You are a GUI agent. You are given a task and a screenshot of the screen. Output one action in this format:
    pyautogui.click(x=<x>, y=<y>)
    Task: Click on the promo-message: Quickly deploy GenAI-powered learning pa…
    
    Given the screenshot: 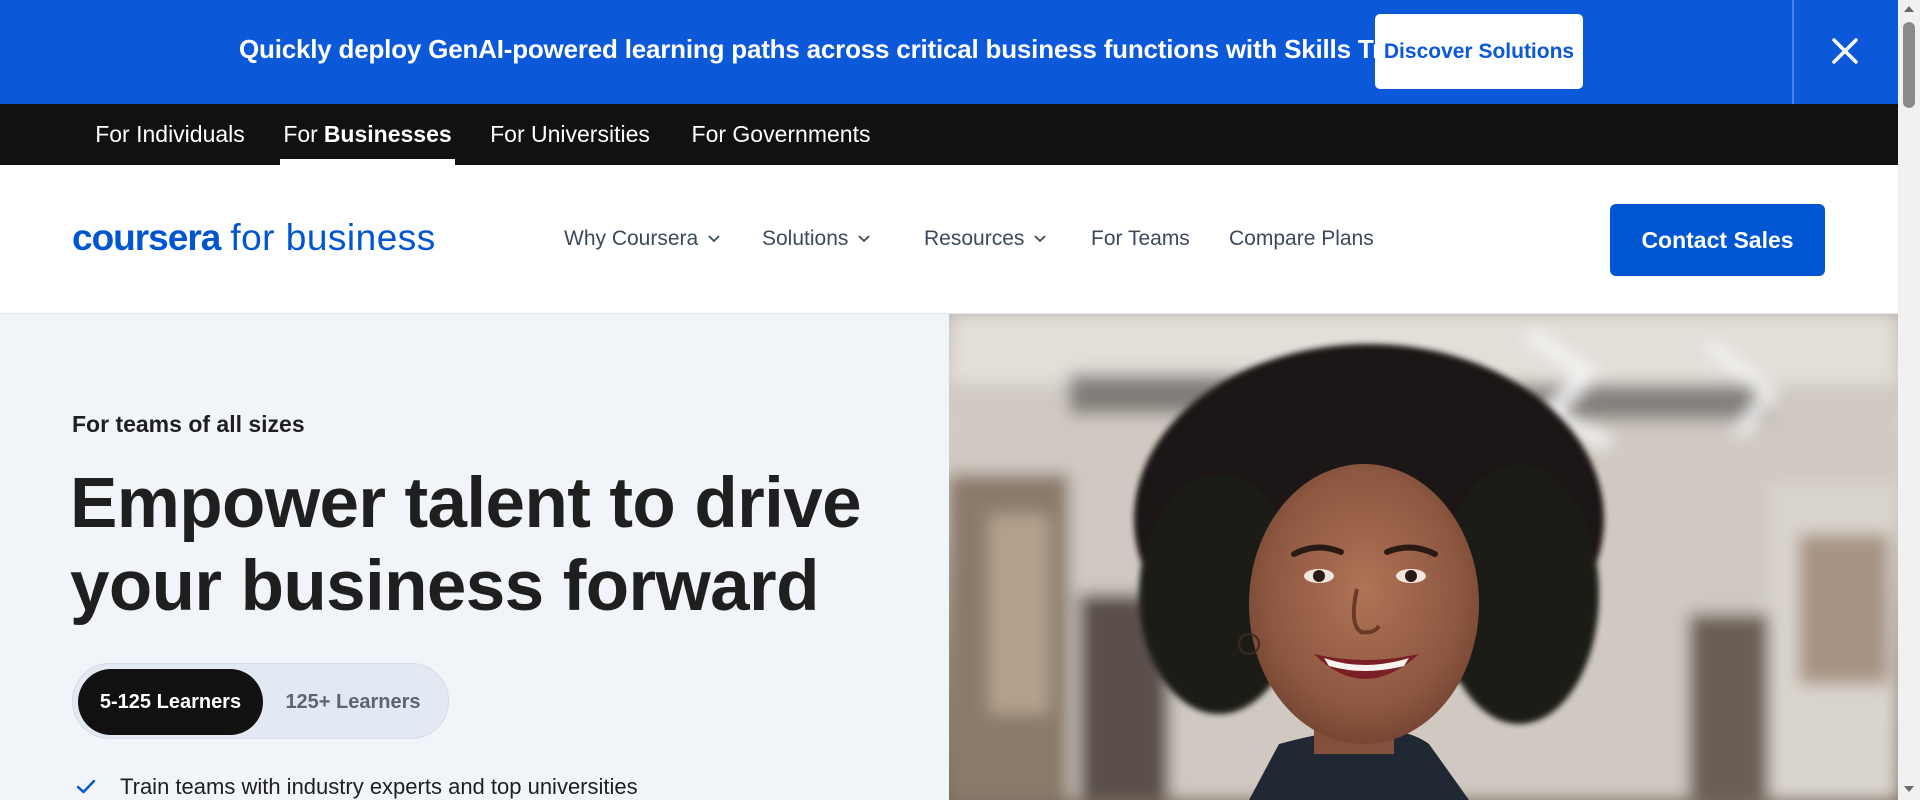 What is the action you would take?
    pyautogui.click(x=839, y=49)
    